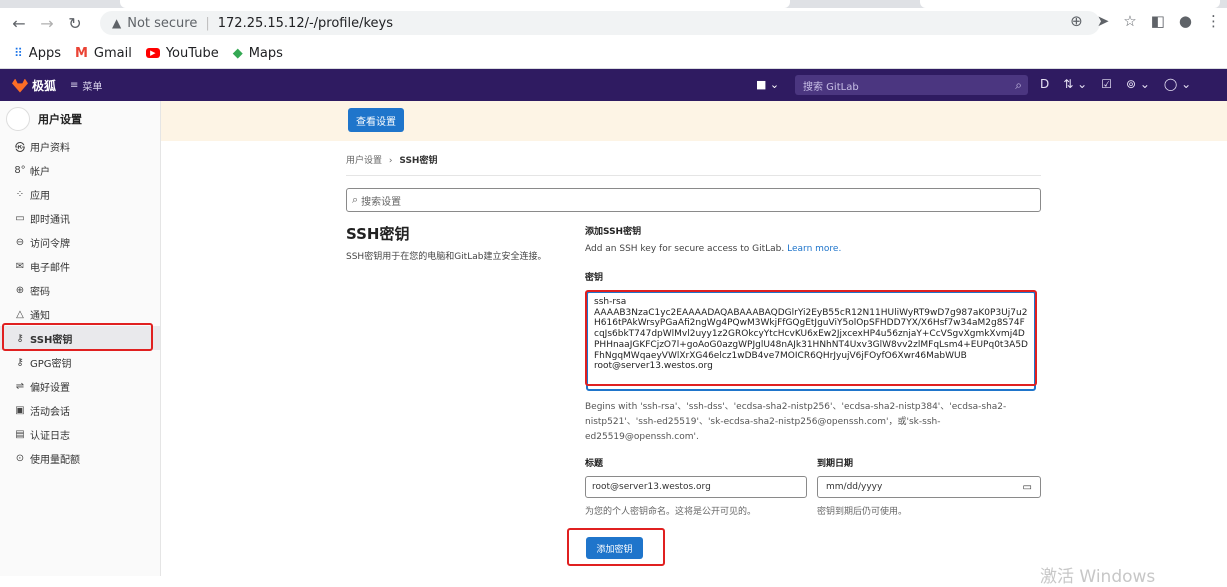  I want to click on view-settings-button: 查看设置, so click(376, 120).